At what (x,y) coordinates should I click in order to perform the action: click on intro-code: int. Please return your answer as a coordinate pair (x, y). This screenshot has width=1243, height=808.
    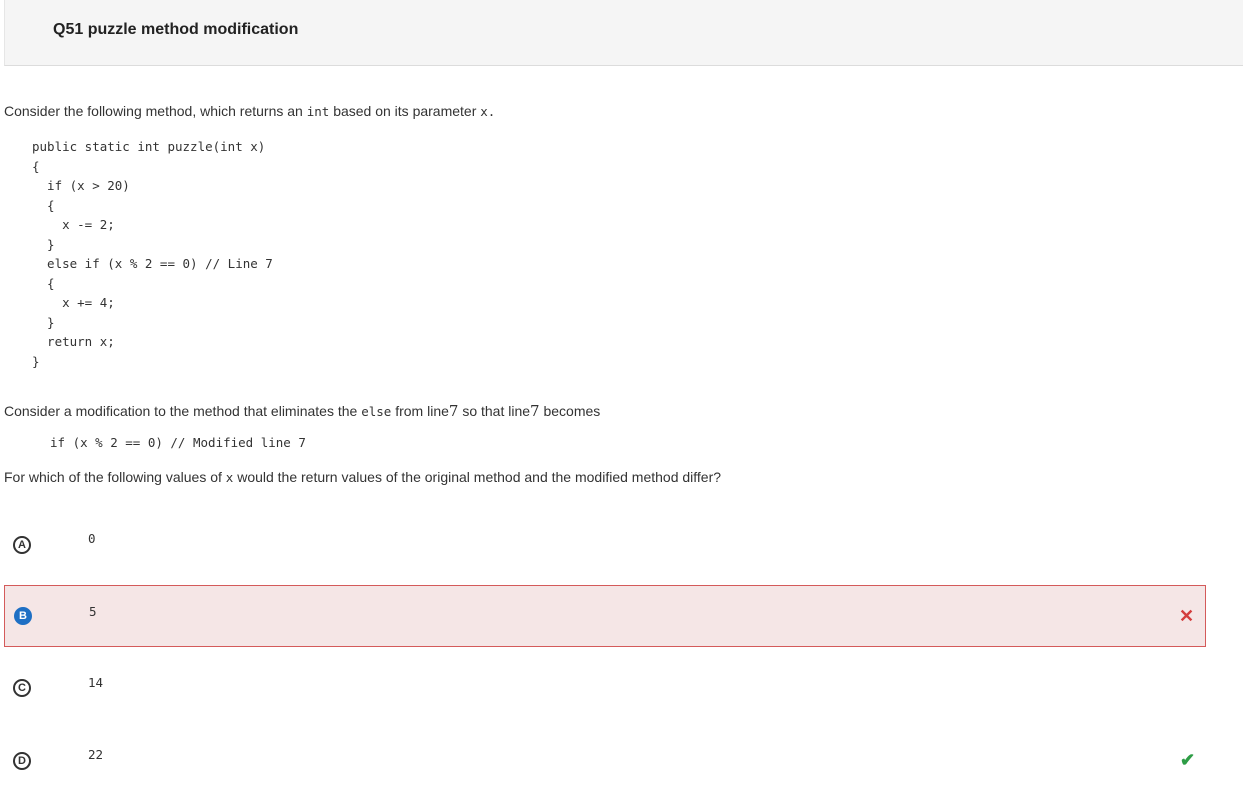
    Looking at the image, I should click on (318, 111).